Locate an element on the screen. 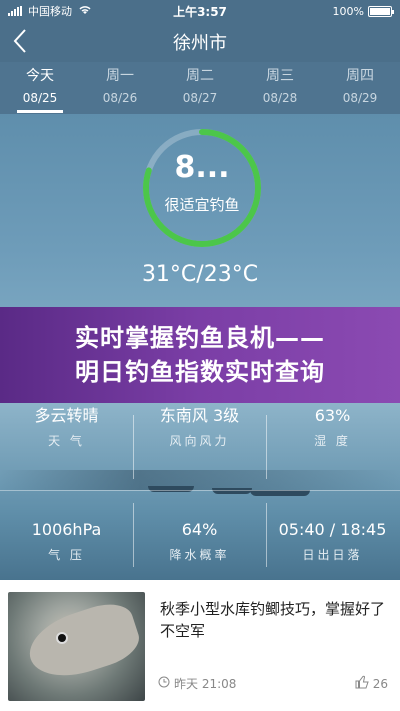  active-tab-indicator is located at coordinates (40, 111).